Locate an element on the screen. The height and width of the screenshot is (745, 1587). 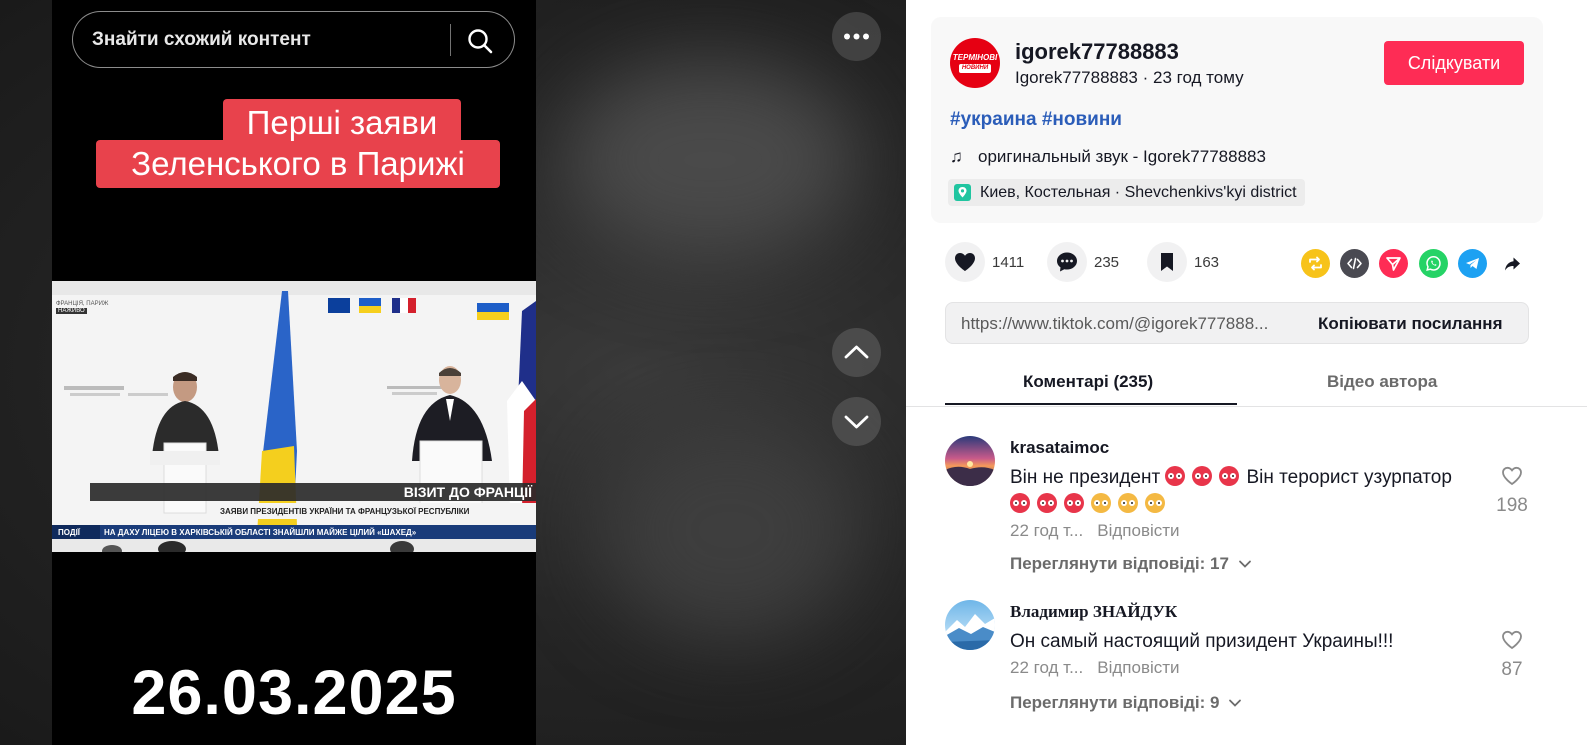
chevron-up-icon is located at coordinates (856, 352).